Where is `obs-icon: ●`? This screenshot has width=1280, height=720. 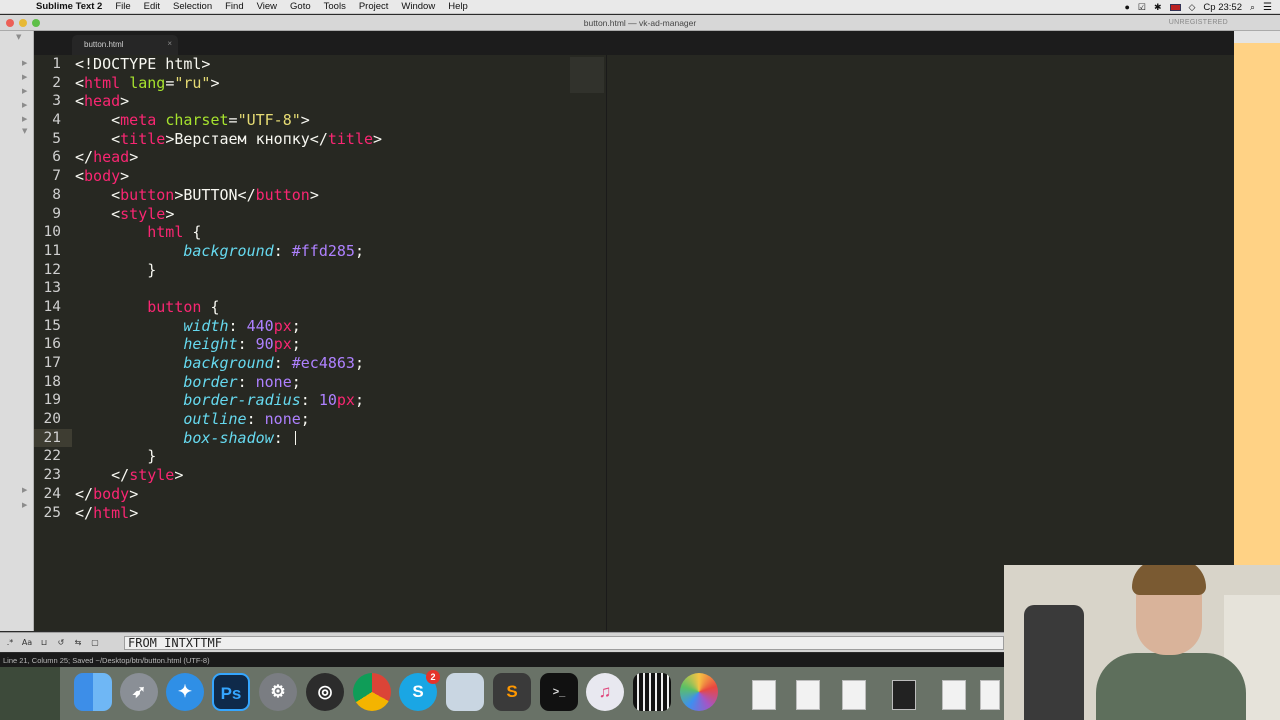
obs-icon: ● is located at coordinates (1126, 7).